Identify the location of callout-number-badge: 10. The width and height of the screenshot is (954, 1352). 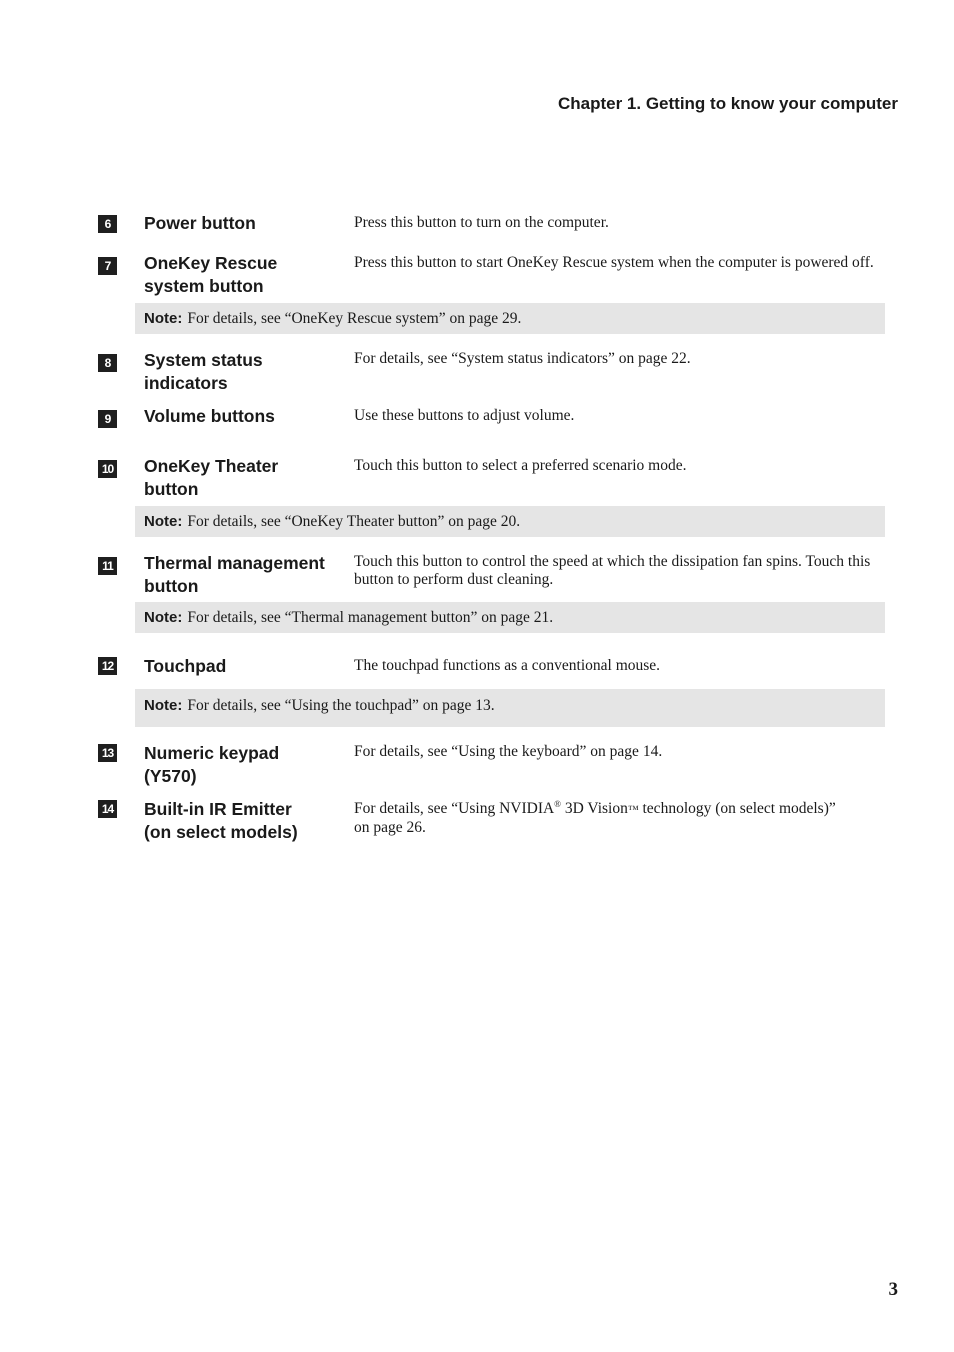
(107, 469).